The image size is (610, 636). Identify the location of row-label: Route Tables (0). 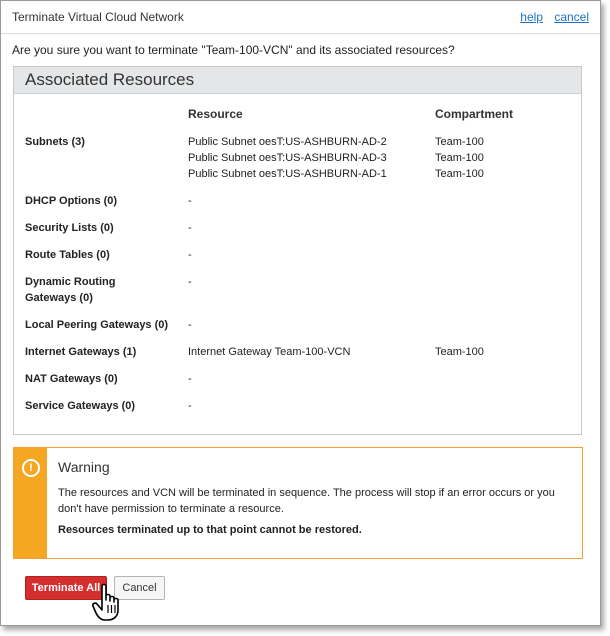
(67, 255).